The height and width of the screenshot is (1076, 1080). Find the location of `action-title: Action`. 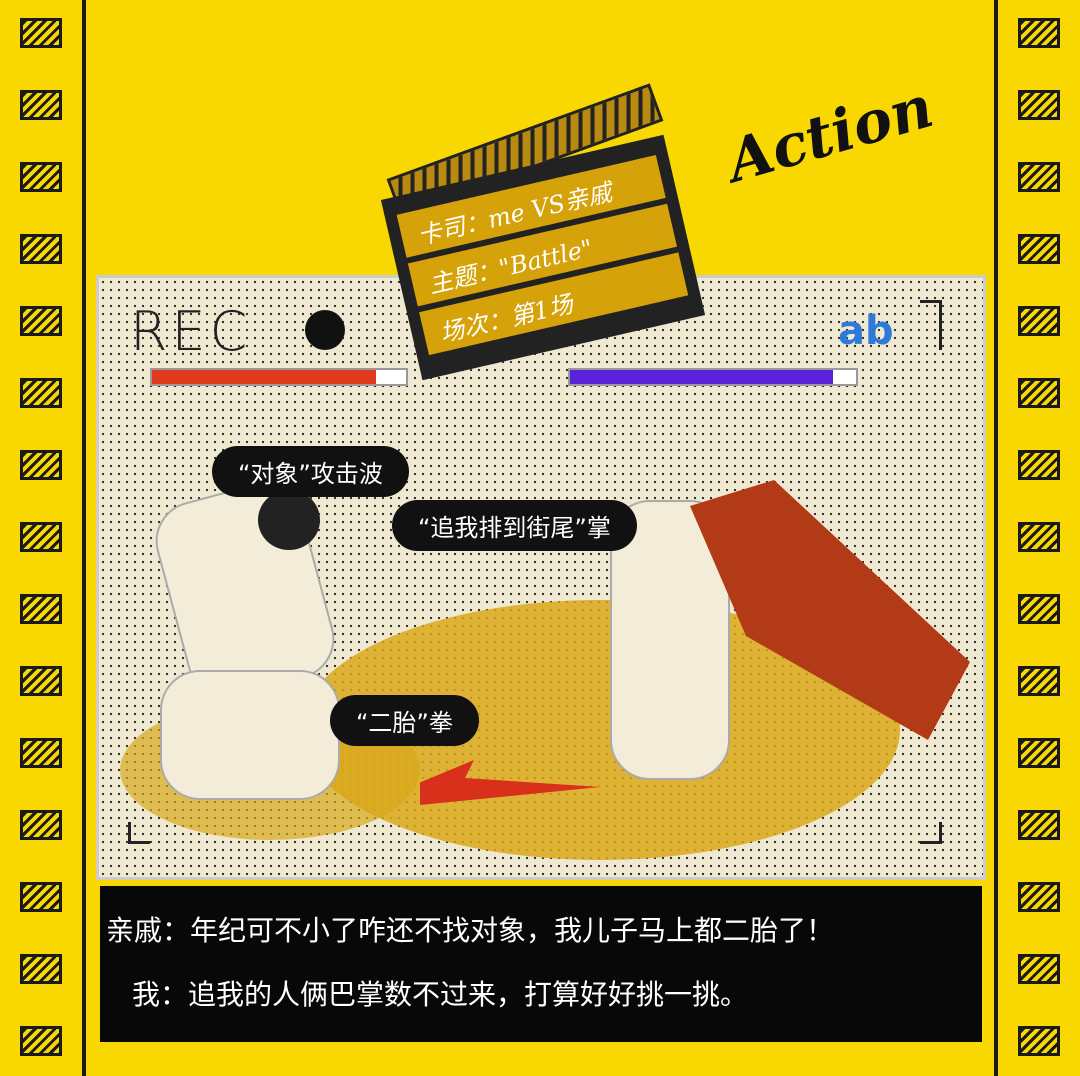

action-title: Action is located at coordinates (830, 134).